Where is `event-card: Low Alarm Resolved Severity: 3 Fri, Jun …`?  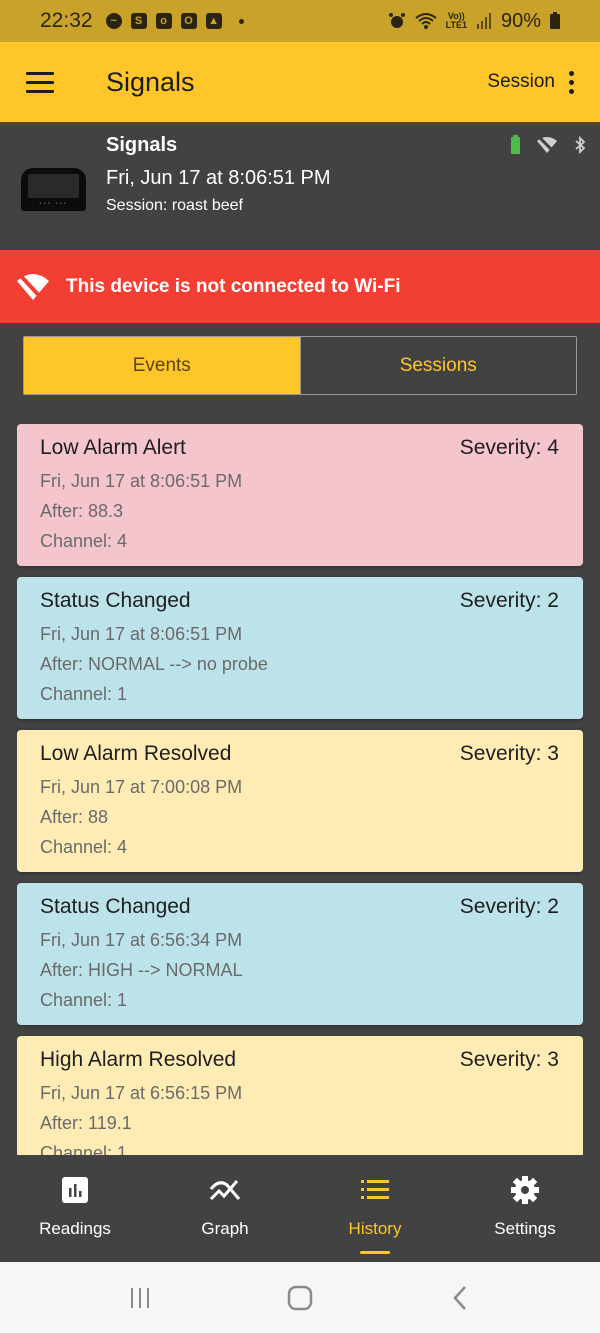 event-card: Low Alarm Resolved Severity: 3 Fri, Jun … is located at coordinates (300, 801).